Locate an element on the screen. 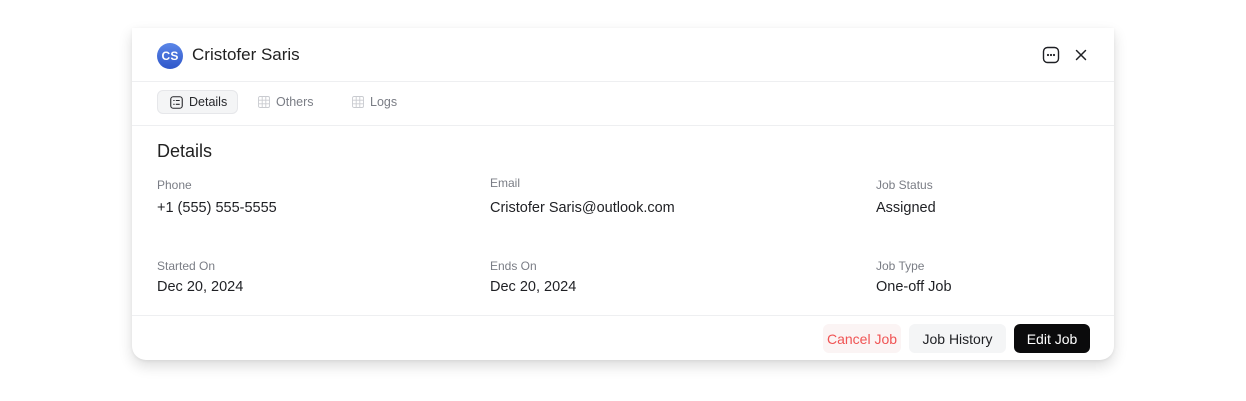  close-button is located at coordinates (1081, 55).